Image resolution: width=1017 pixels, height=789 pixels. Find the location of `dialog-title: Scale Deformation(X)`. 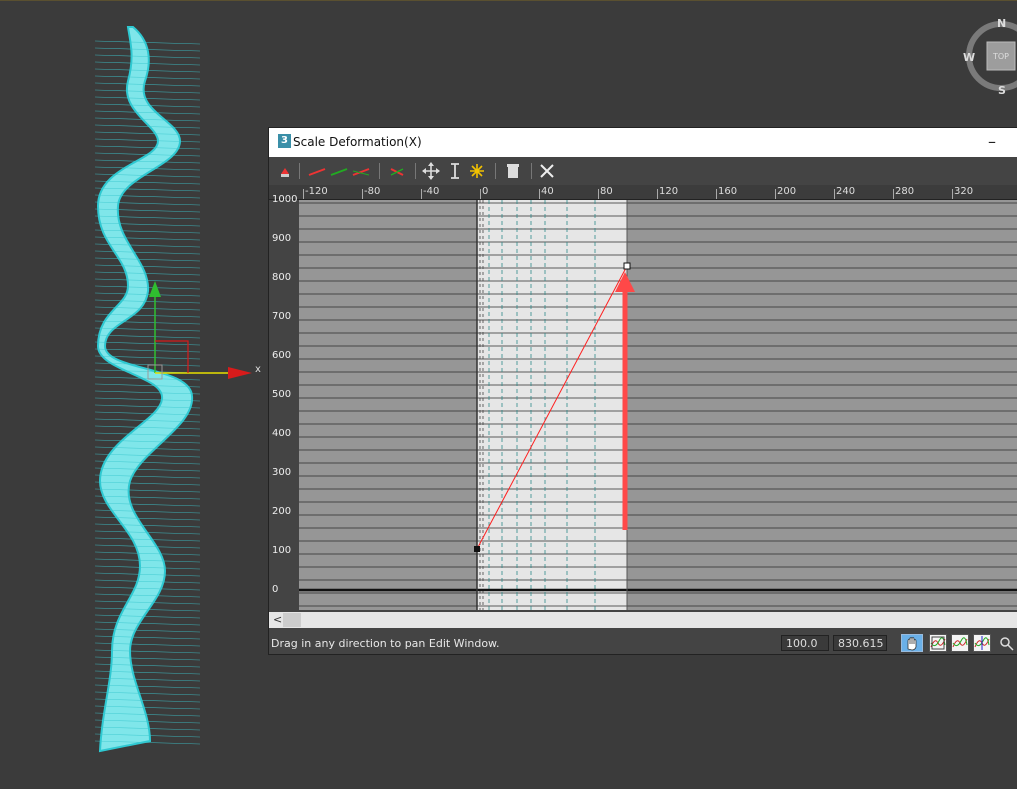

dialog-title: Scale Deformation(X) is located at coordinates (357, 142).